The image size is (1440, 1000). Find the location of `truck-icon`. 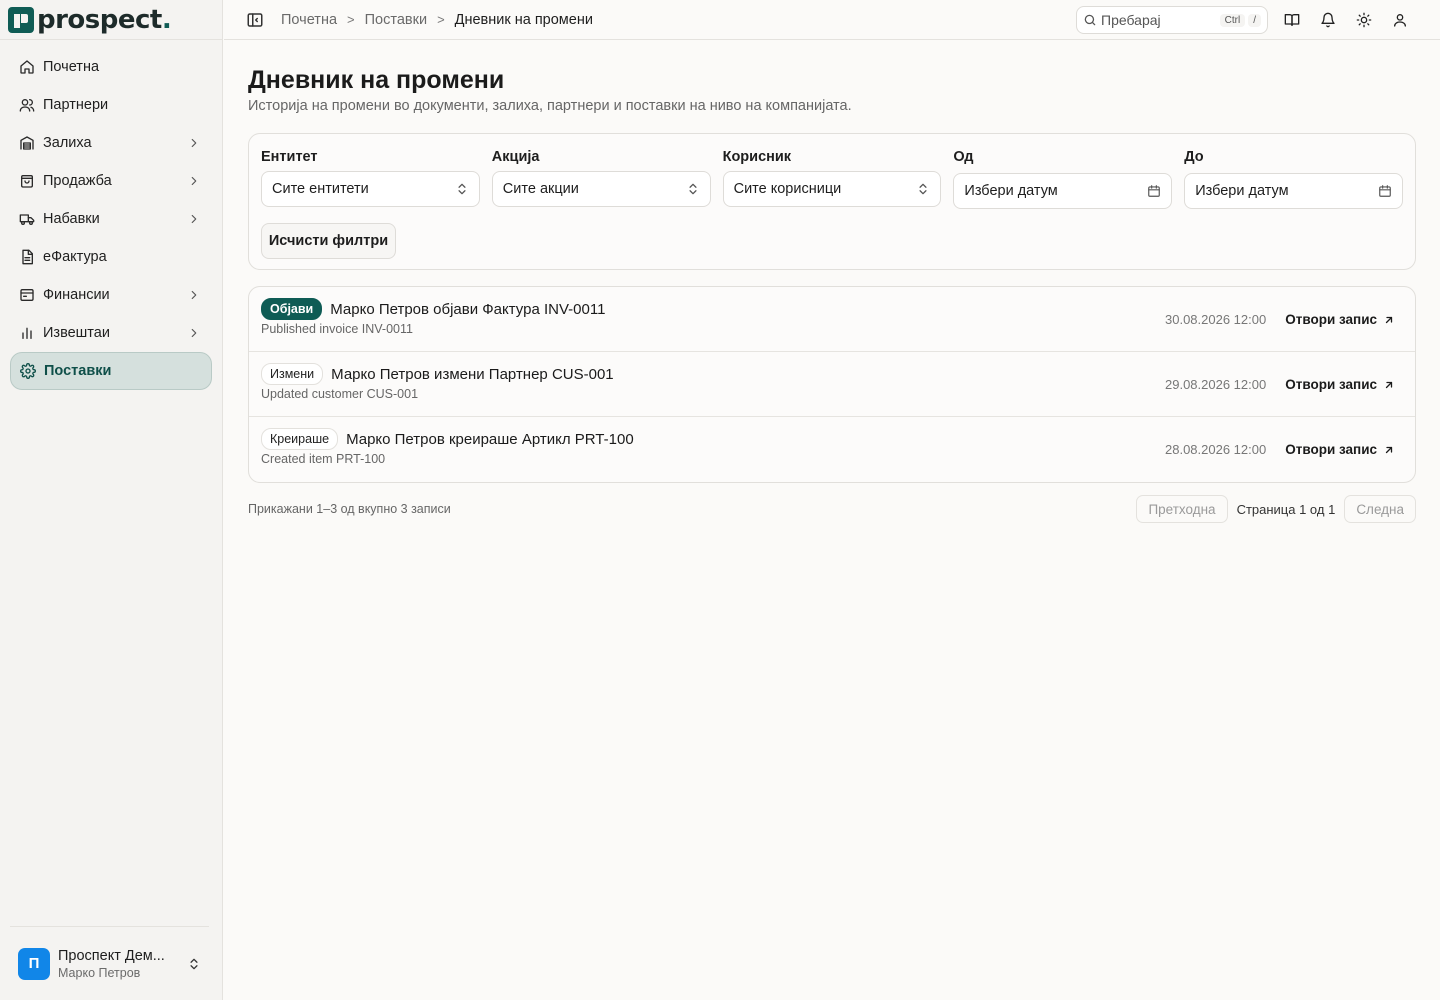

truck-icon is located at coordinates (27, 219).